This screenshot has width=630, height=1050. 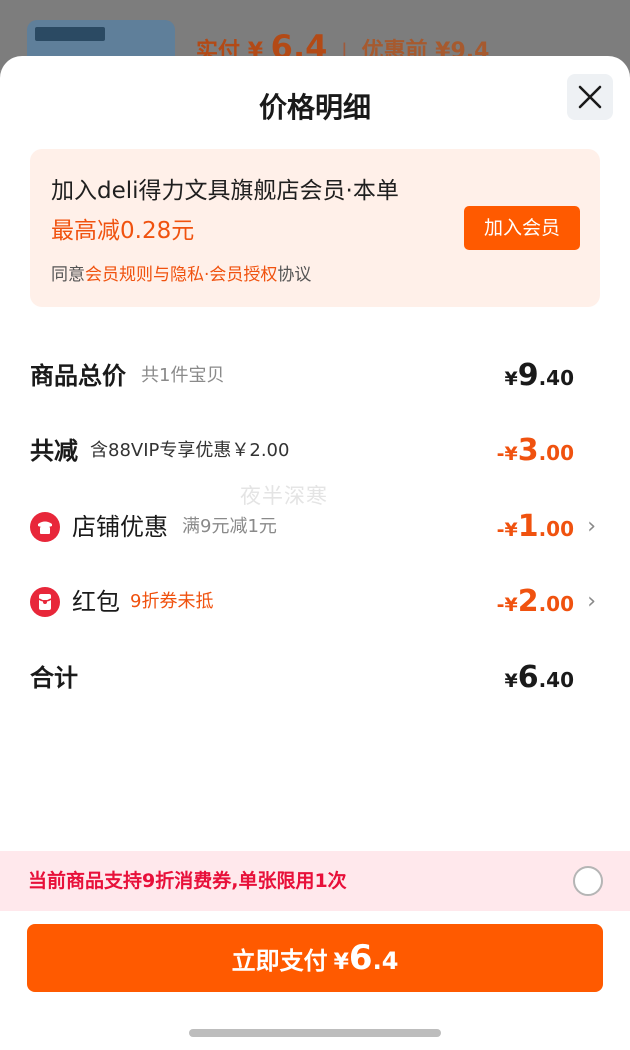 I want to click on member-agreement: 同意会员规则与隐私·会员授权协议, so click(x=181, y=272).